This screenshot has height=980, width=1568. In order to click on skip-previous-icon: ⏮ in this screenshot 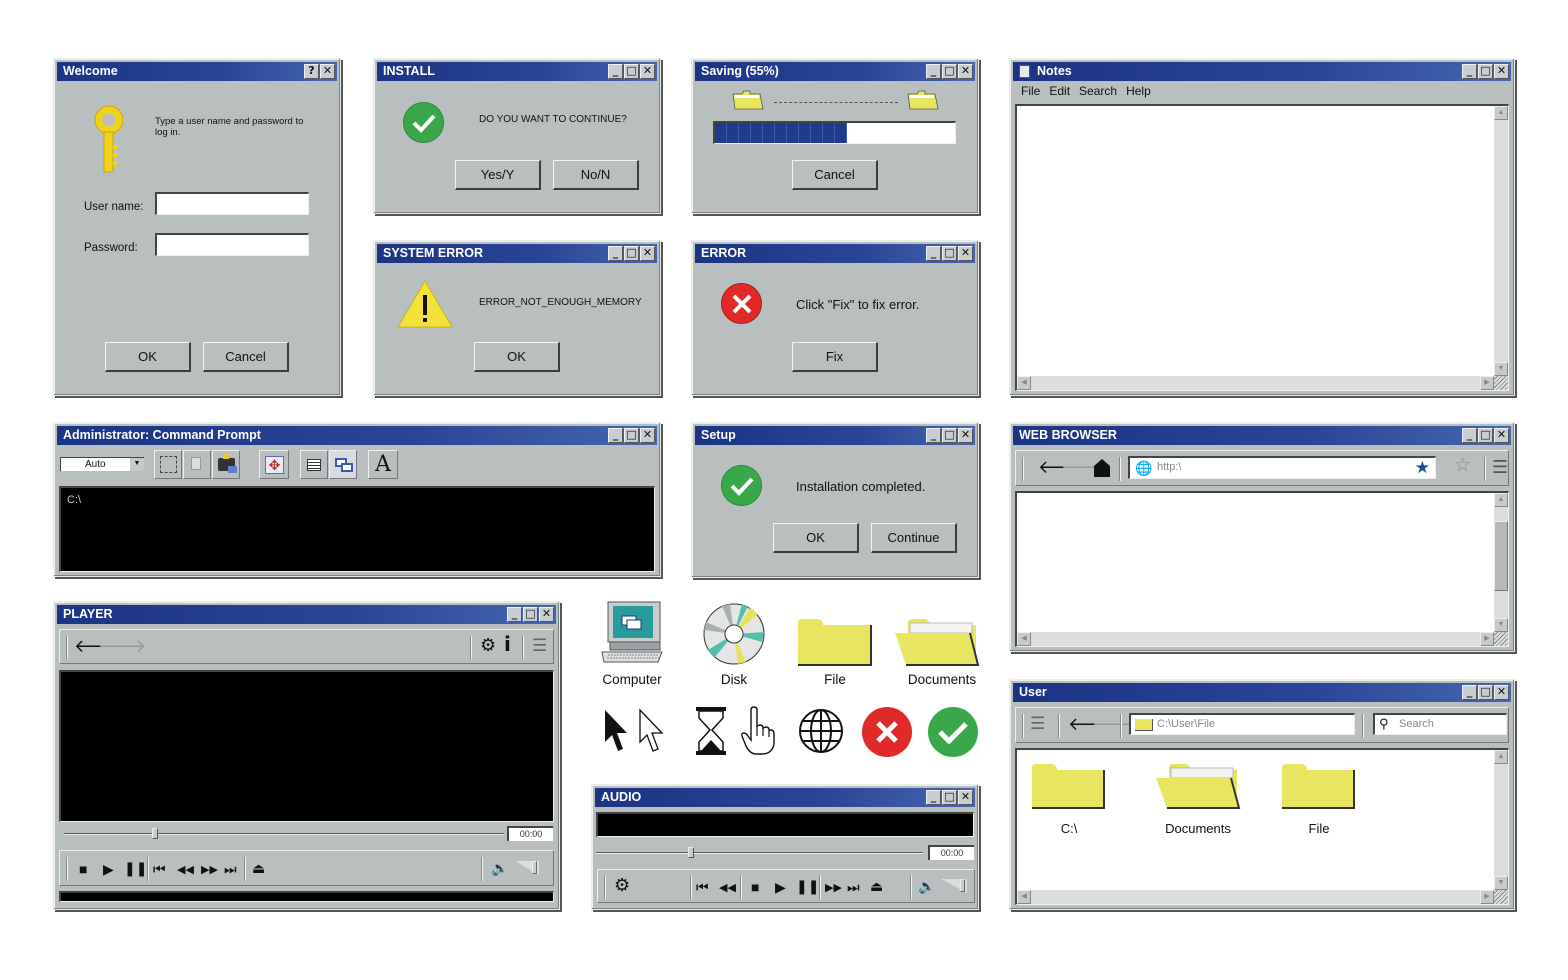, I will do `click(702, 887)`.